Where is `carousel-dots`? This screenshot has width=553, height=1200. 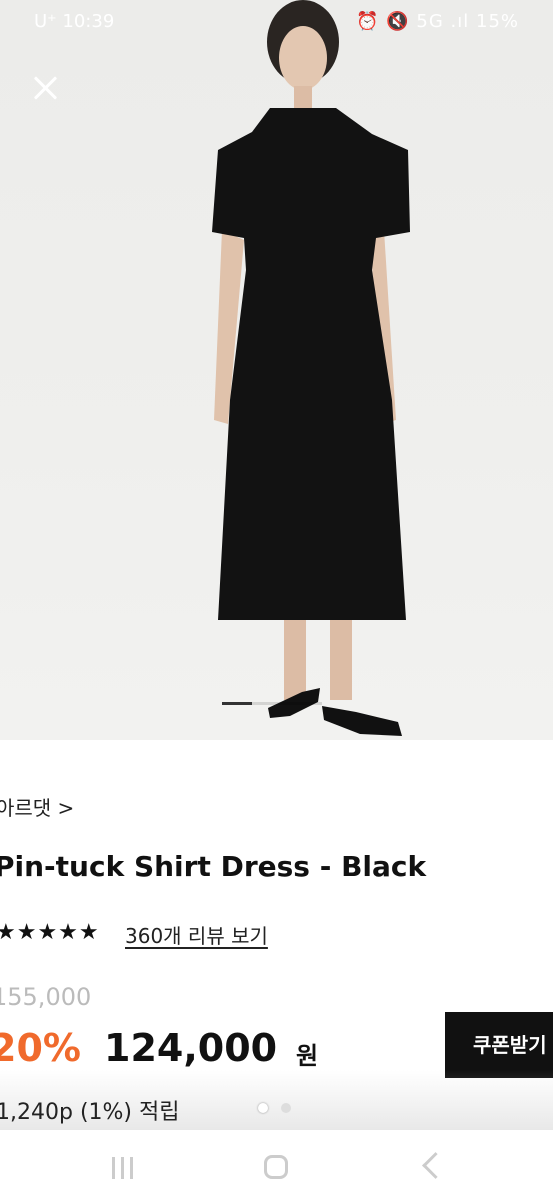 carousel-dots is located at coordinates (278, 1107).